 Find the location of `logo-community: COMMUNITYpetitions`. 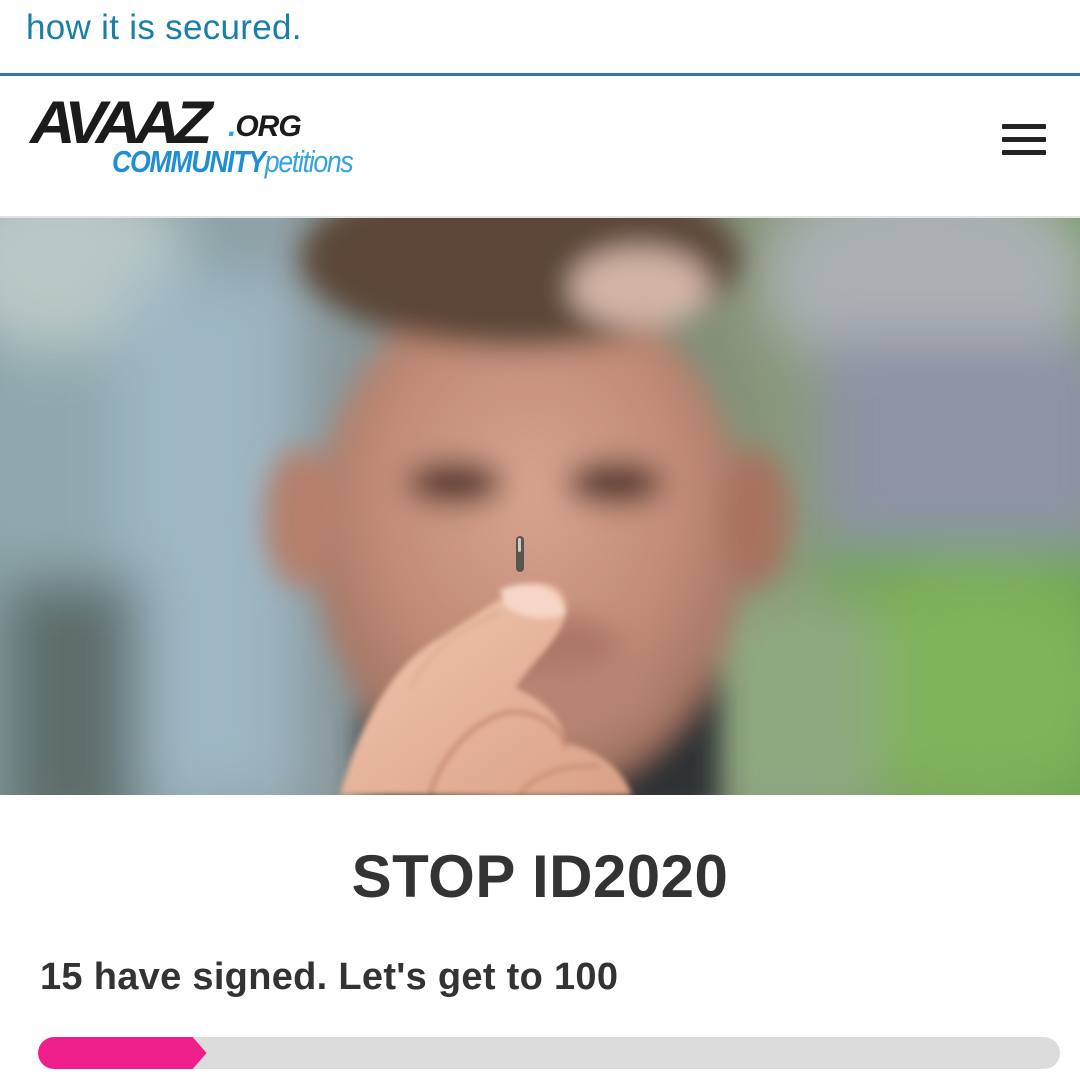

logo-community: COMMUNITYpetitions is located at coordinates (233, 162).